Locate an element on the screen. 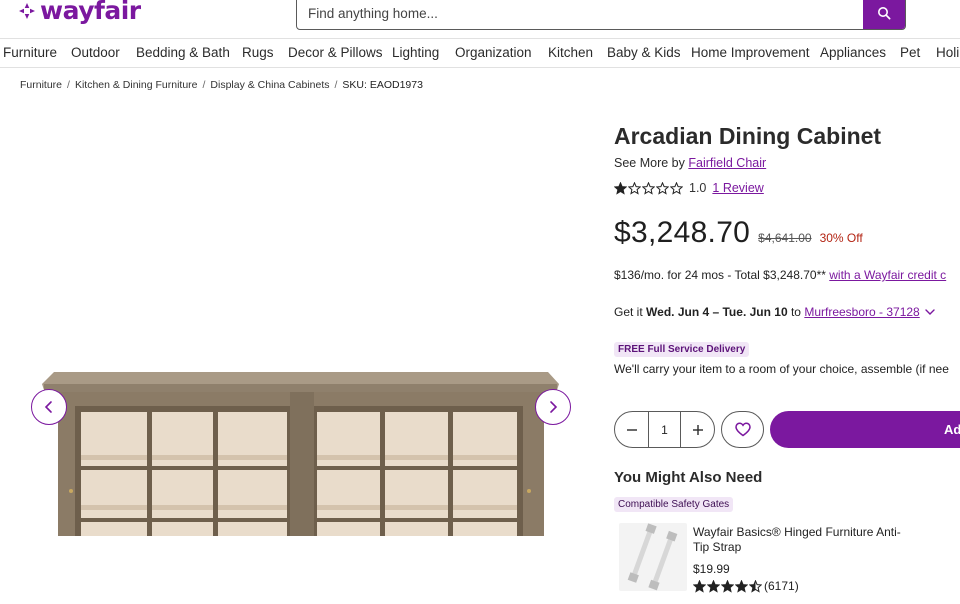 The width and height of the screenshot is (960, 604). delivery-to: to is located at coordinates (795, 312).